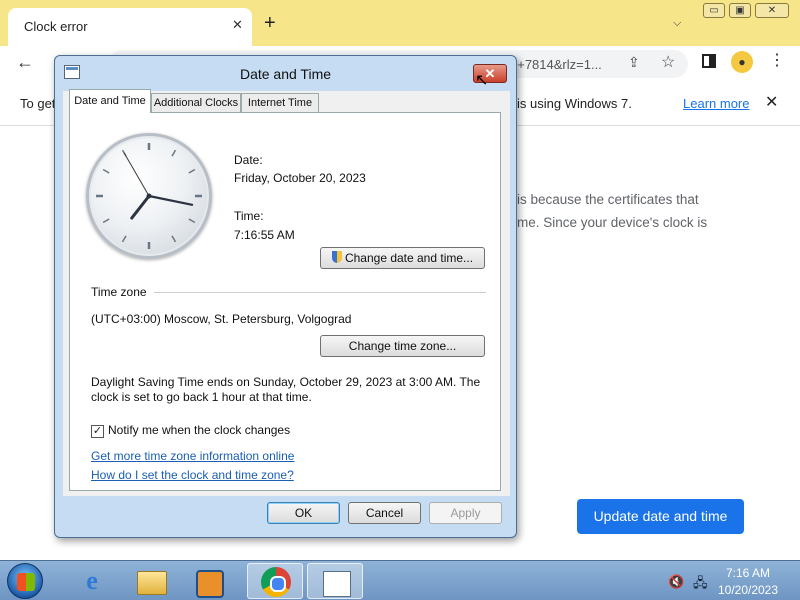 This screenshot has width=800, height=600. I want to click on side-panel-icon, so click(709, 61).